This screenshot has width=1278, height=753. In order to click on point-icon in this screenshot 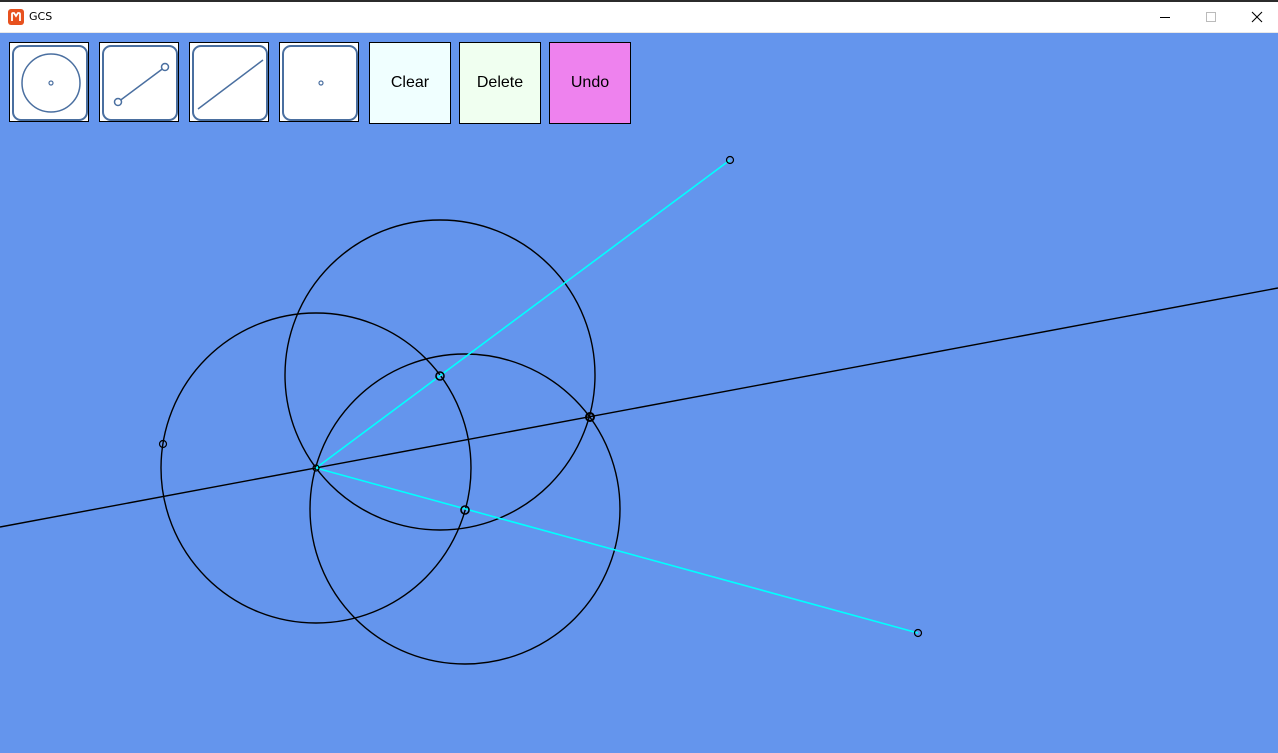, I will do `click(321, 83)`.